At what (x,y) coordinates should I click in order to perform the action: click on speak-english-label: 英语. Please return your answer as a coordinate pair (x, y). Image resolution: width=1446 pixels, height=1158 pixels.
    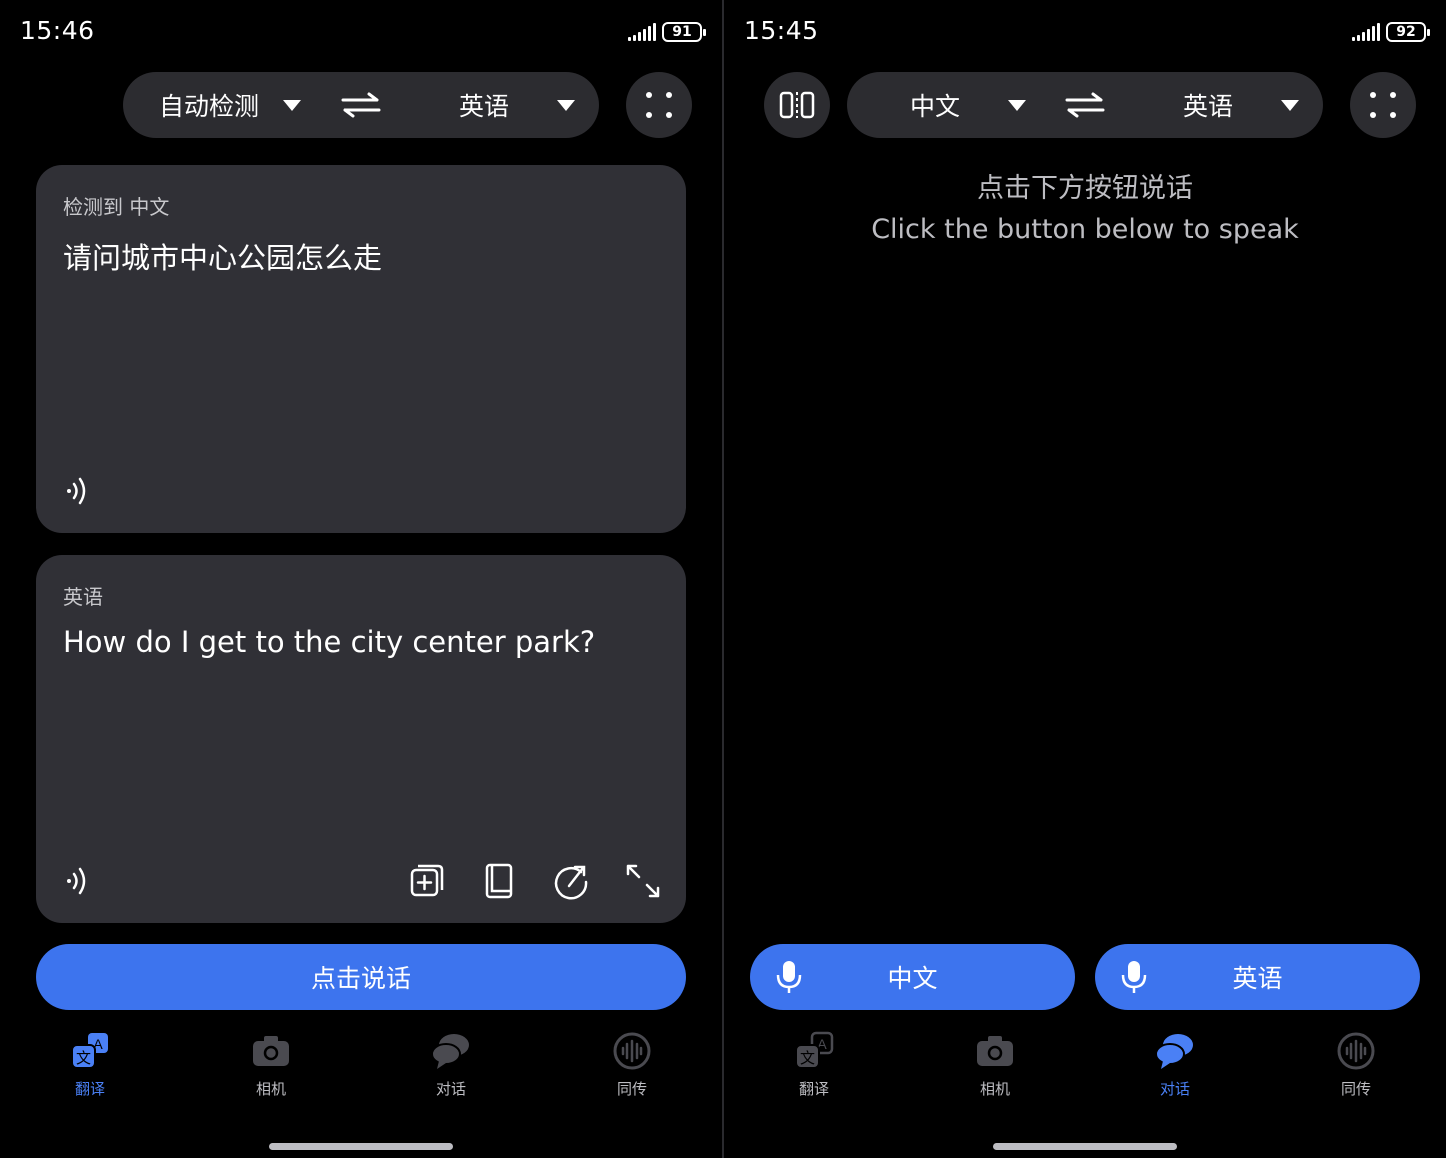
    Looking at the image, I should click on (1257, 978).